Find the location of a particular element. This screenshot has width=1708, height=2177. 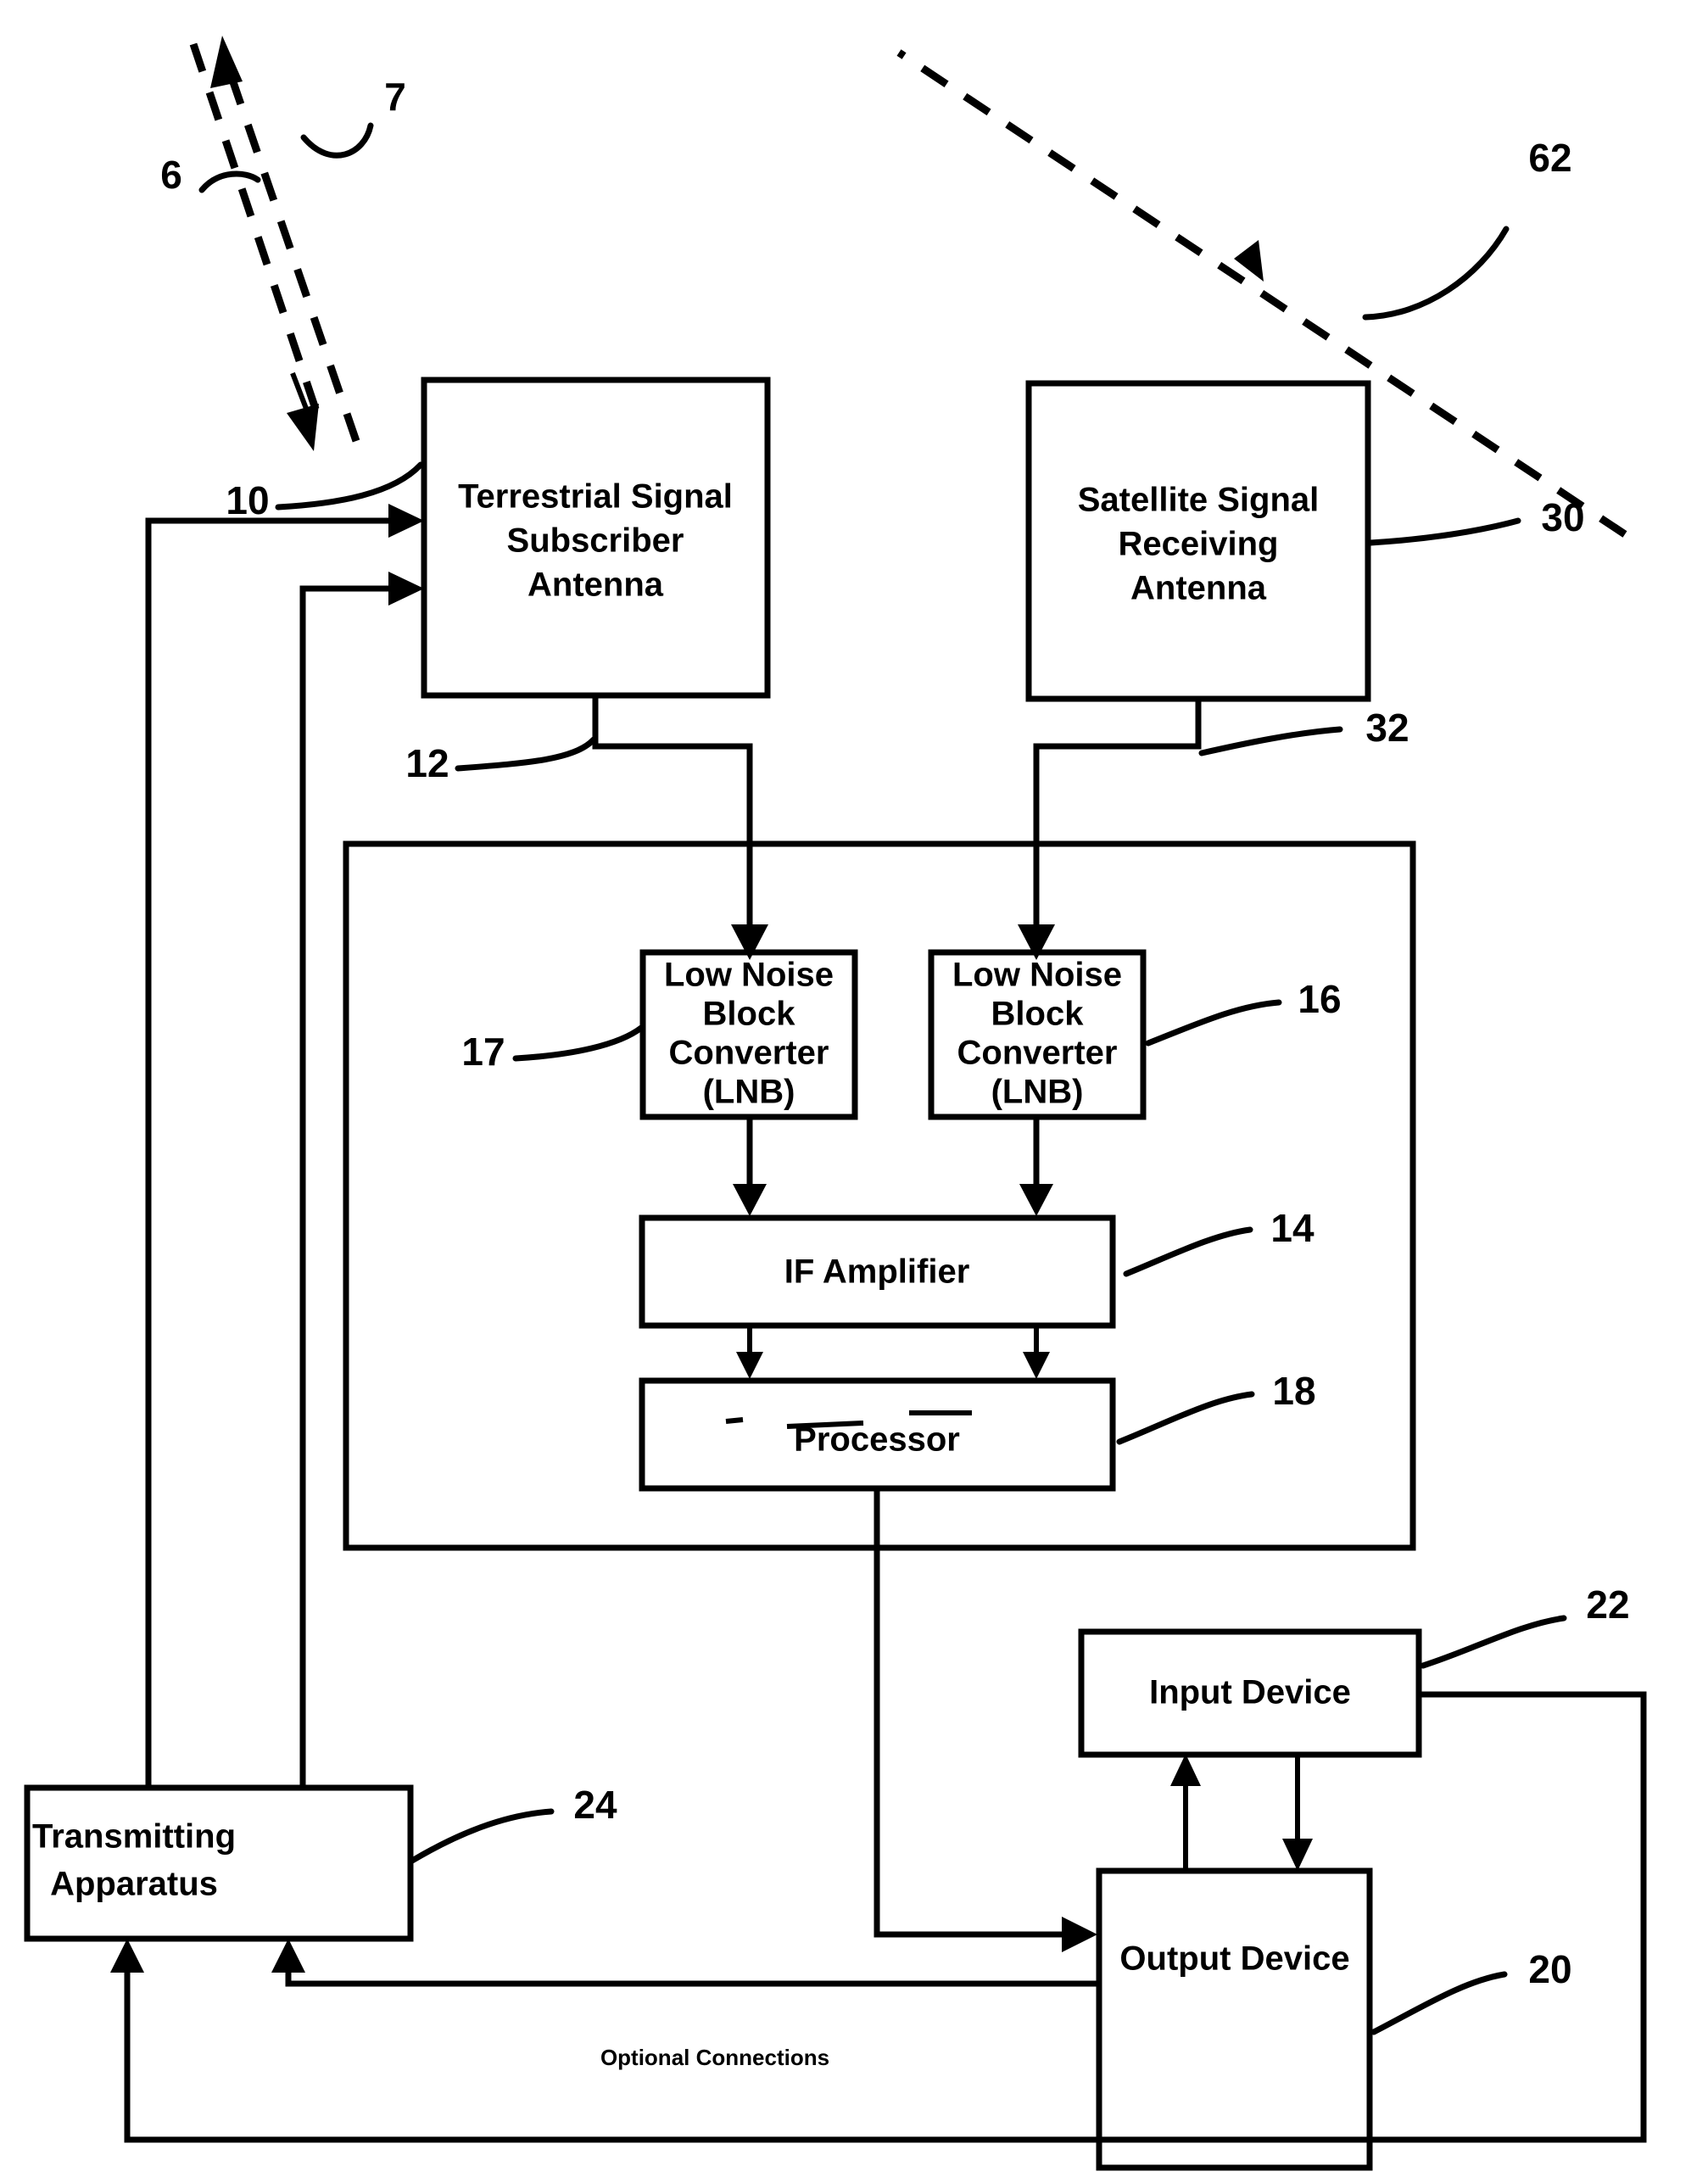

input-to-output-device-connector is located at coordinates (1298, 1813).